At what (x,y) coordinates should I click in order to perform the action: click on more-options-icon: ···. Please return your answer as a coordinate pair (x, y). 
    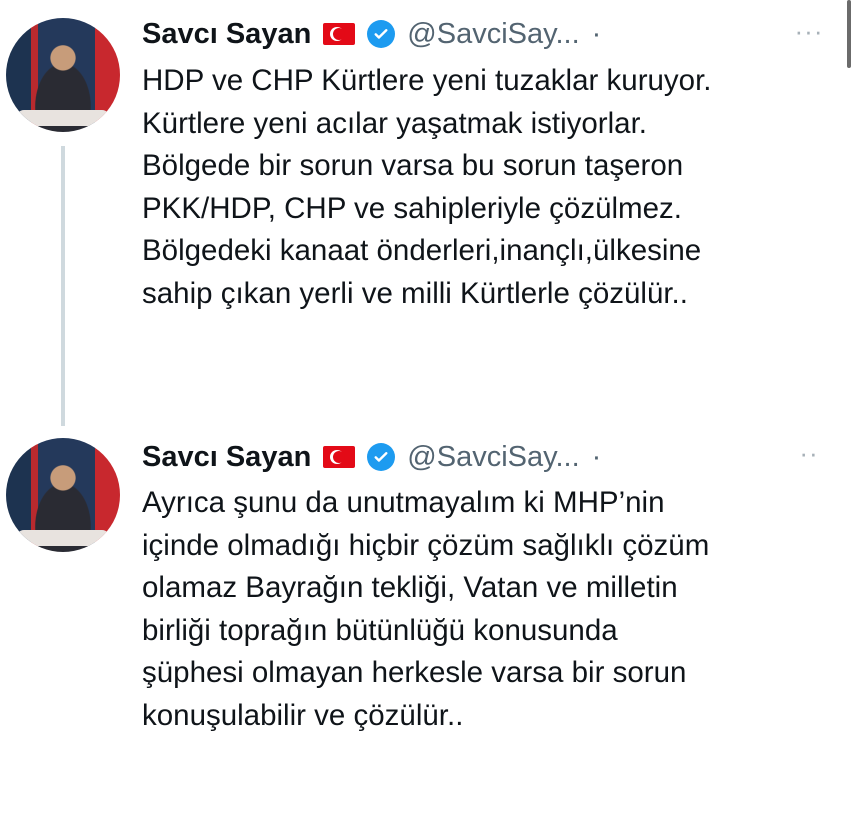
    Looking at the image, I should click on (809, 31).